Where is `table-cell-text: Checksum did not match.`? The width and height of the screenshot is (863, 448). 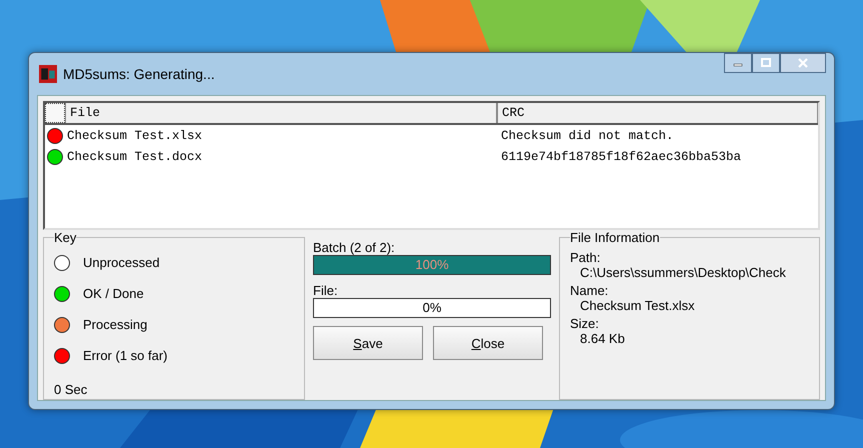 table-cell-text: Checksum did not match. is located at coordinates (587, 135).